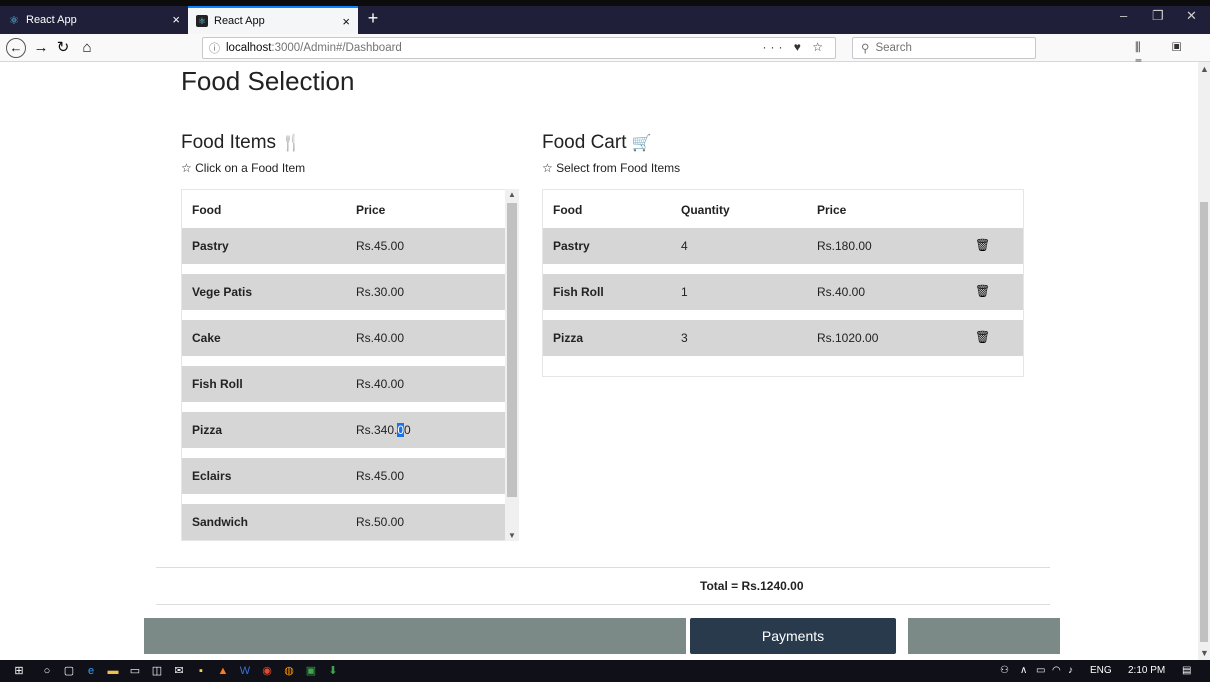  I want to click on app-icon: ▣, so click(311, 671).